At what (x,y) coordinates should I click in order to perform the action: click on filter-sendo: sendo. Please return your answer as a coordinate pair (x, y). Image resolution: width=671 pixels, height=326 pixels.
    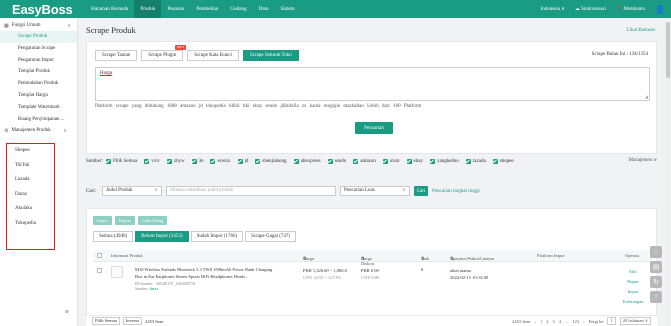
    Looking at the image, I should click on (336, 161).